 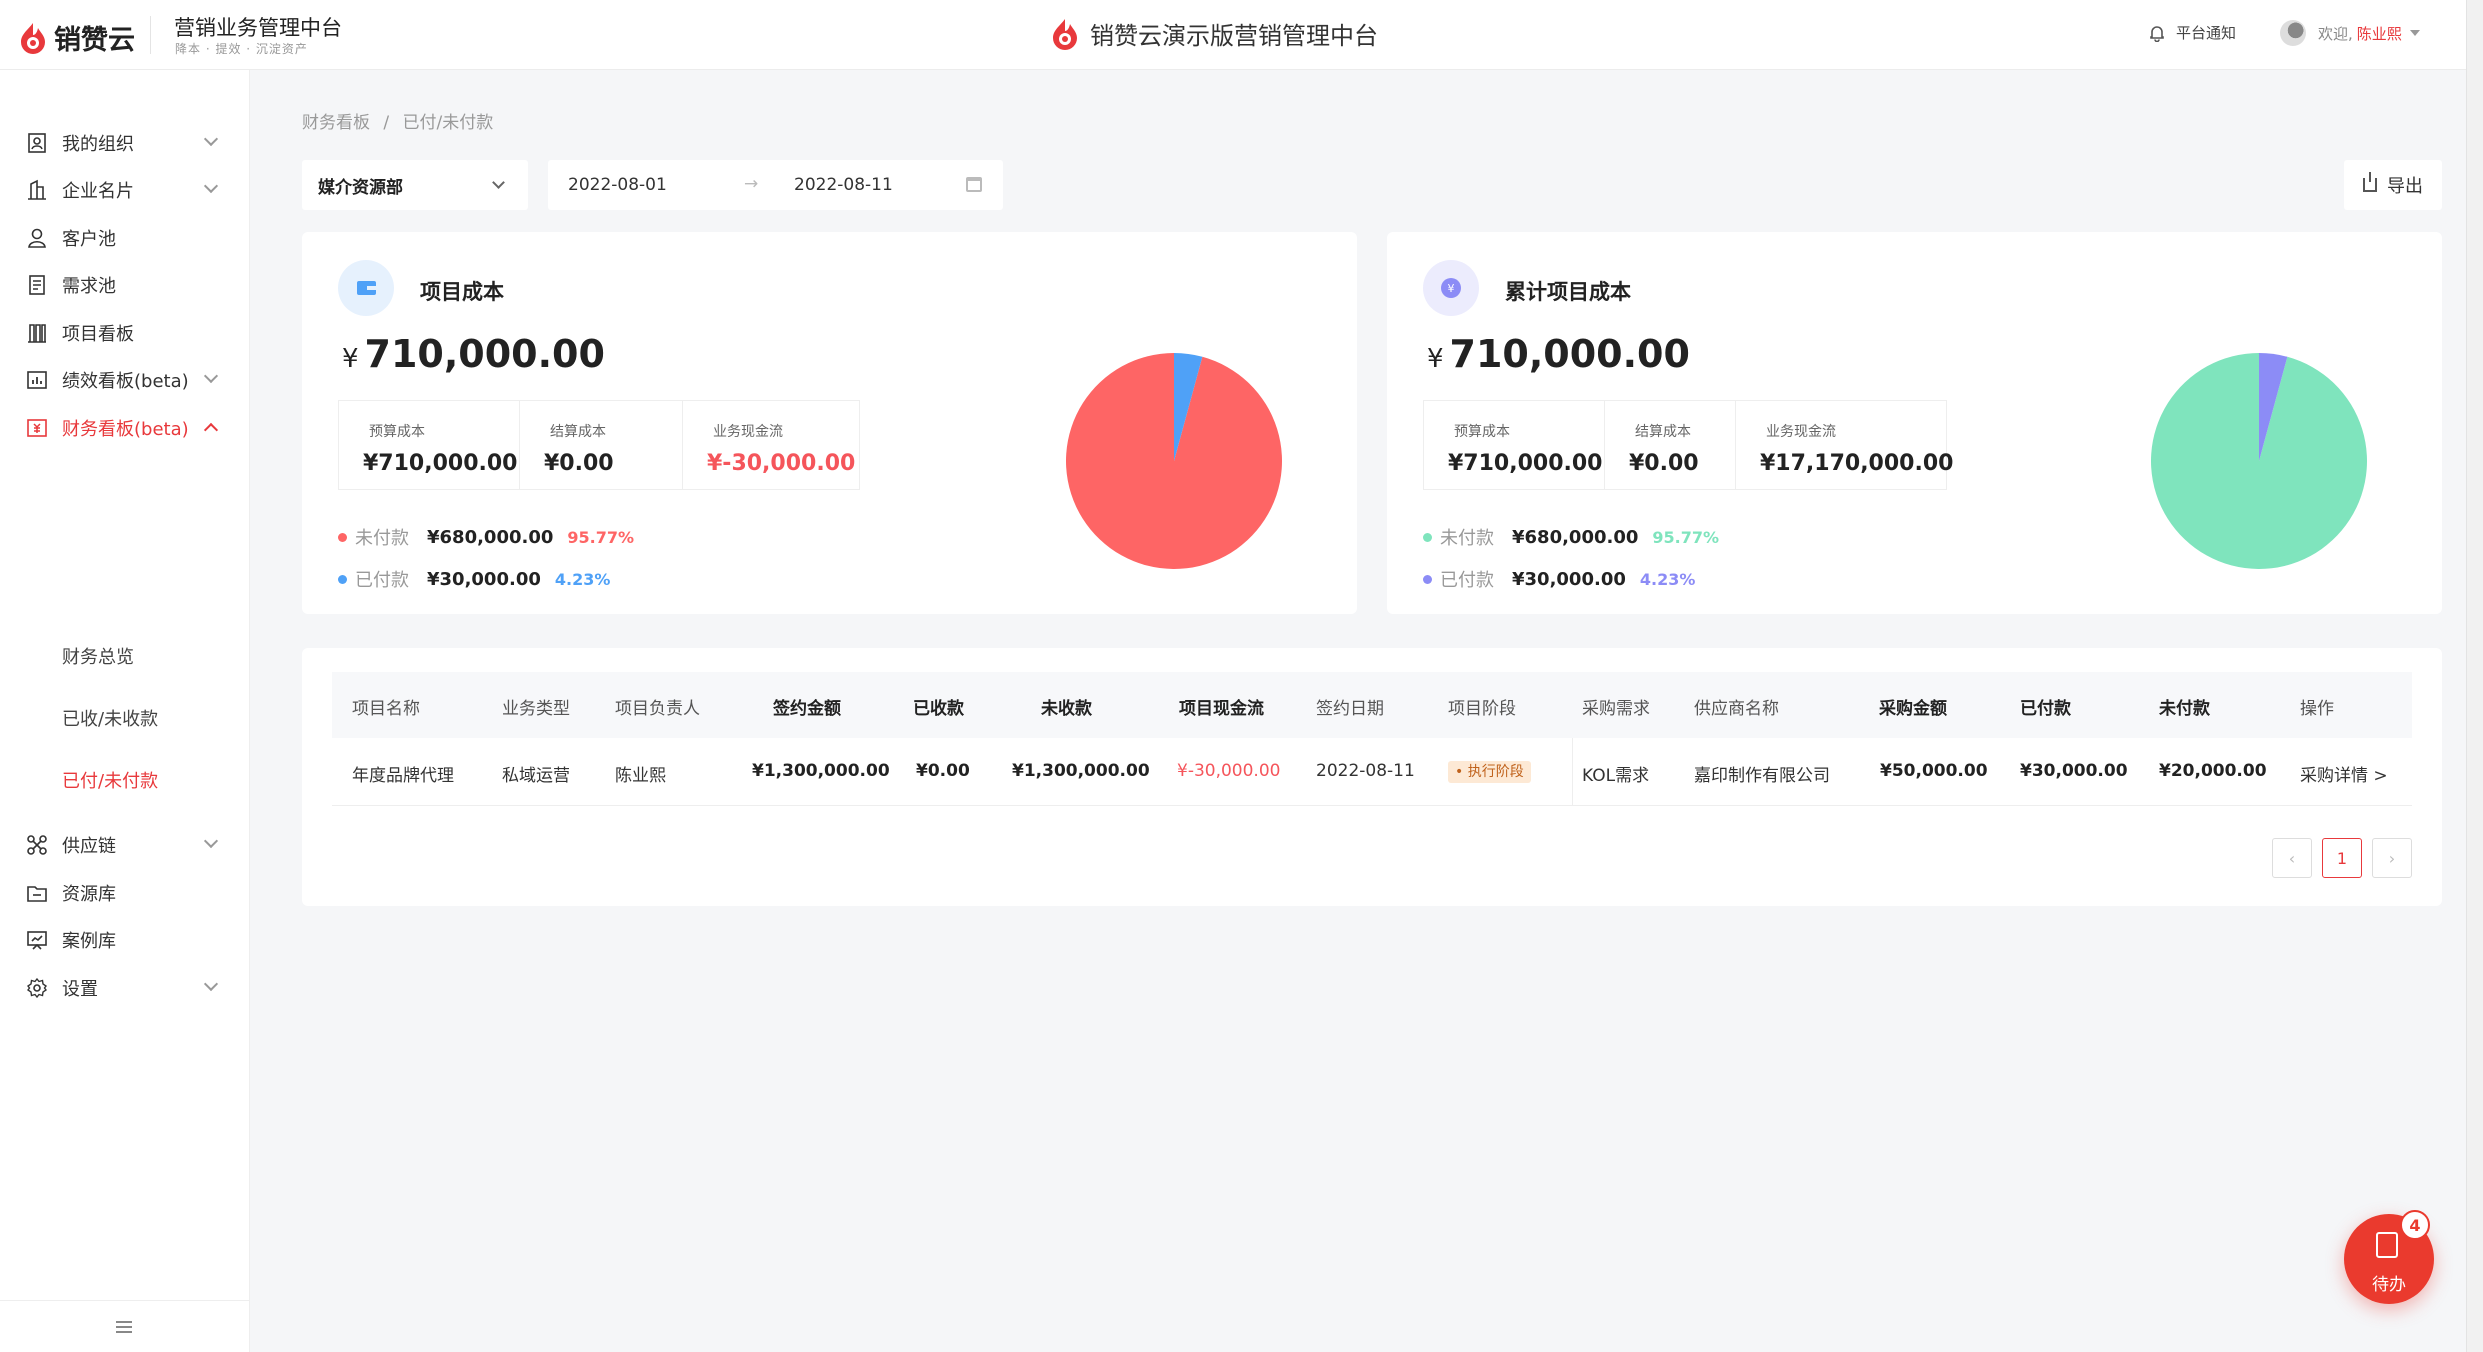 I want to click on sidebar-item-performance: 绩效看板(beta), so click(x=125, y=380).